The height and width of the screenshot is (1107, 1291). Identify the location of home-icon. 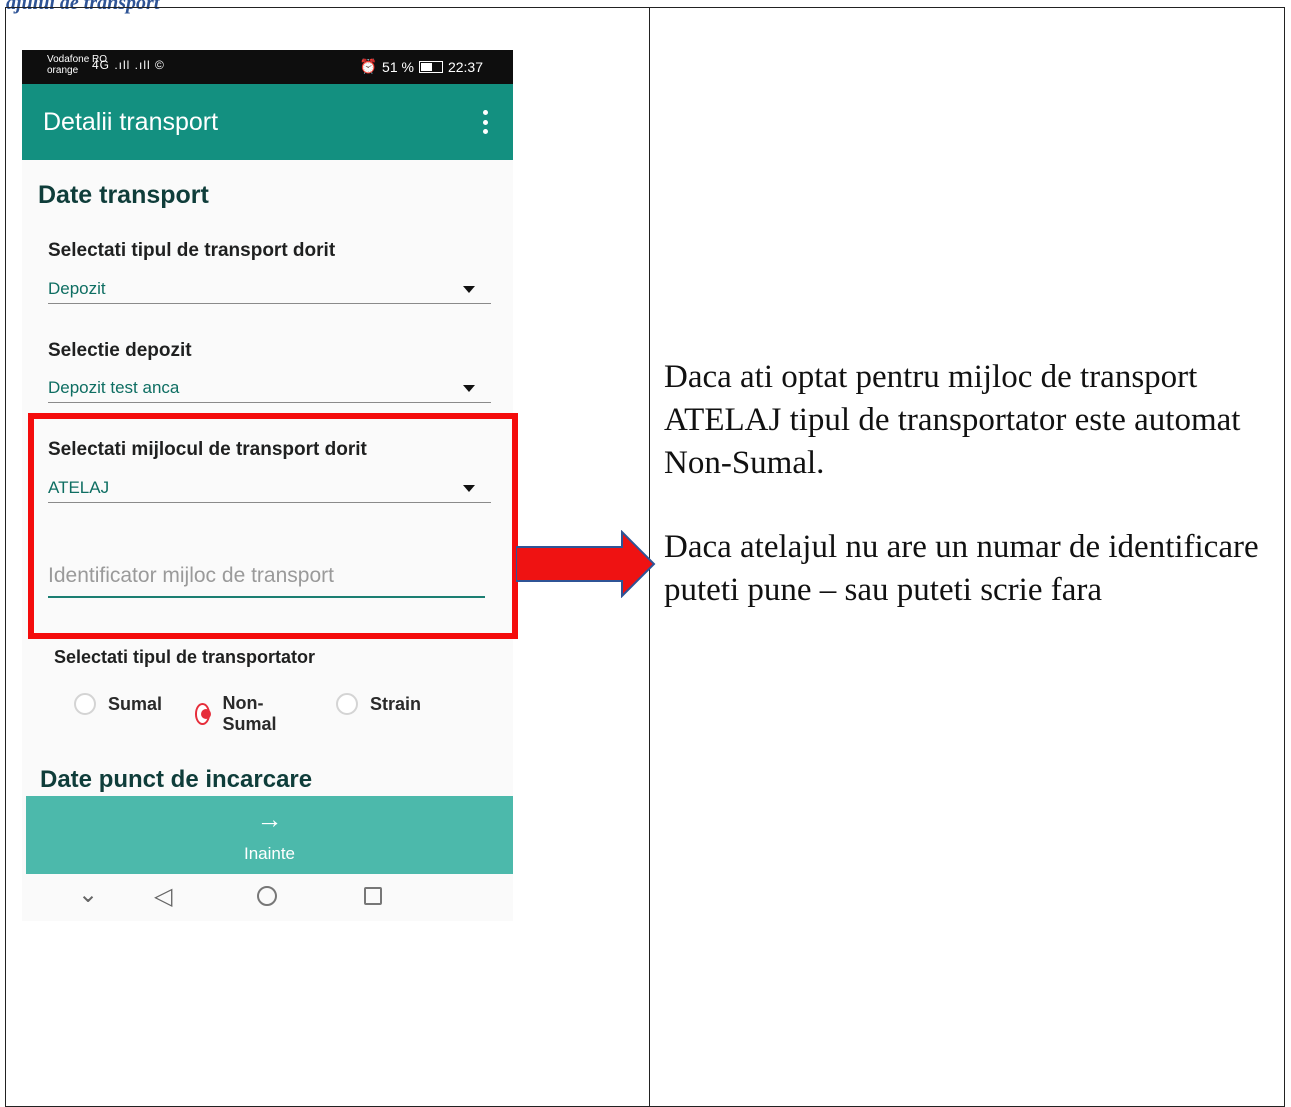
(267, 896).